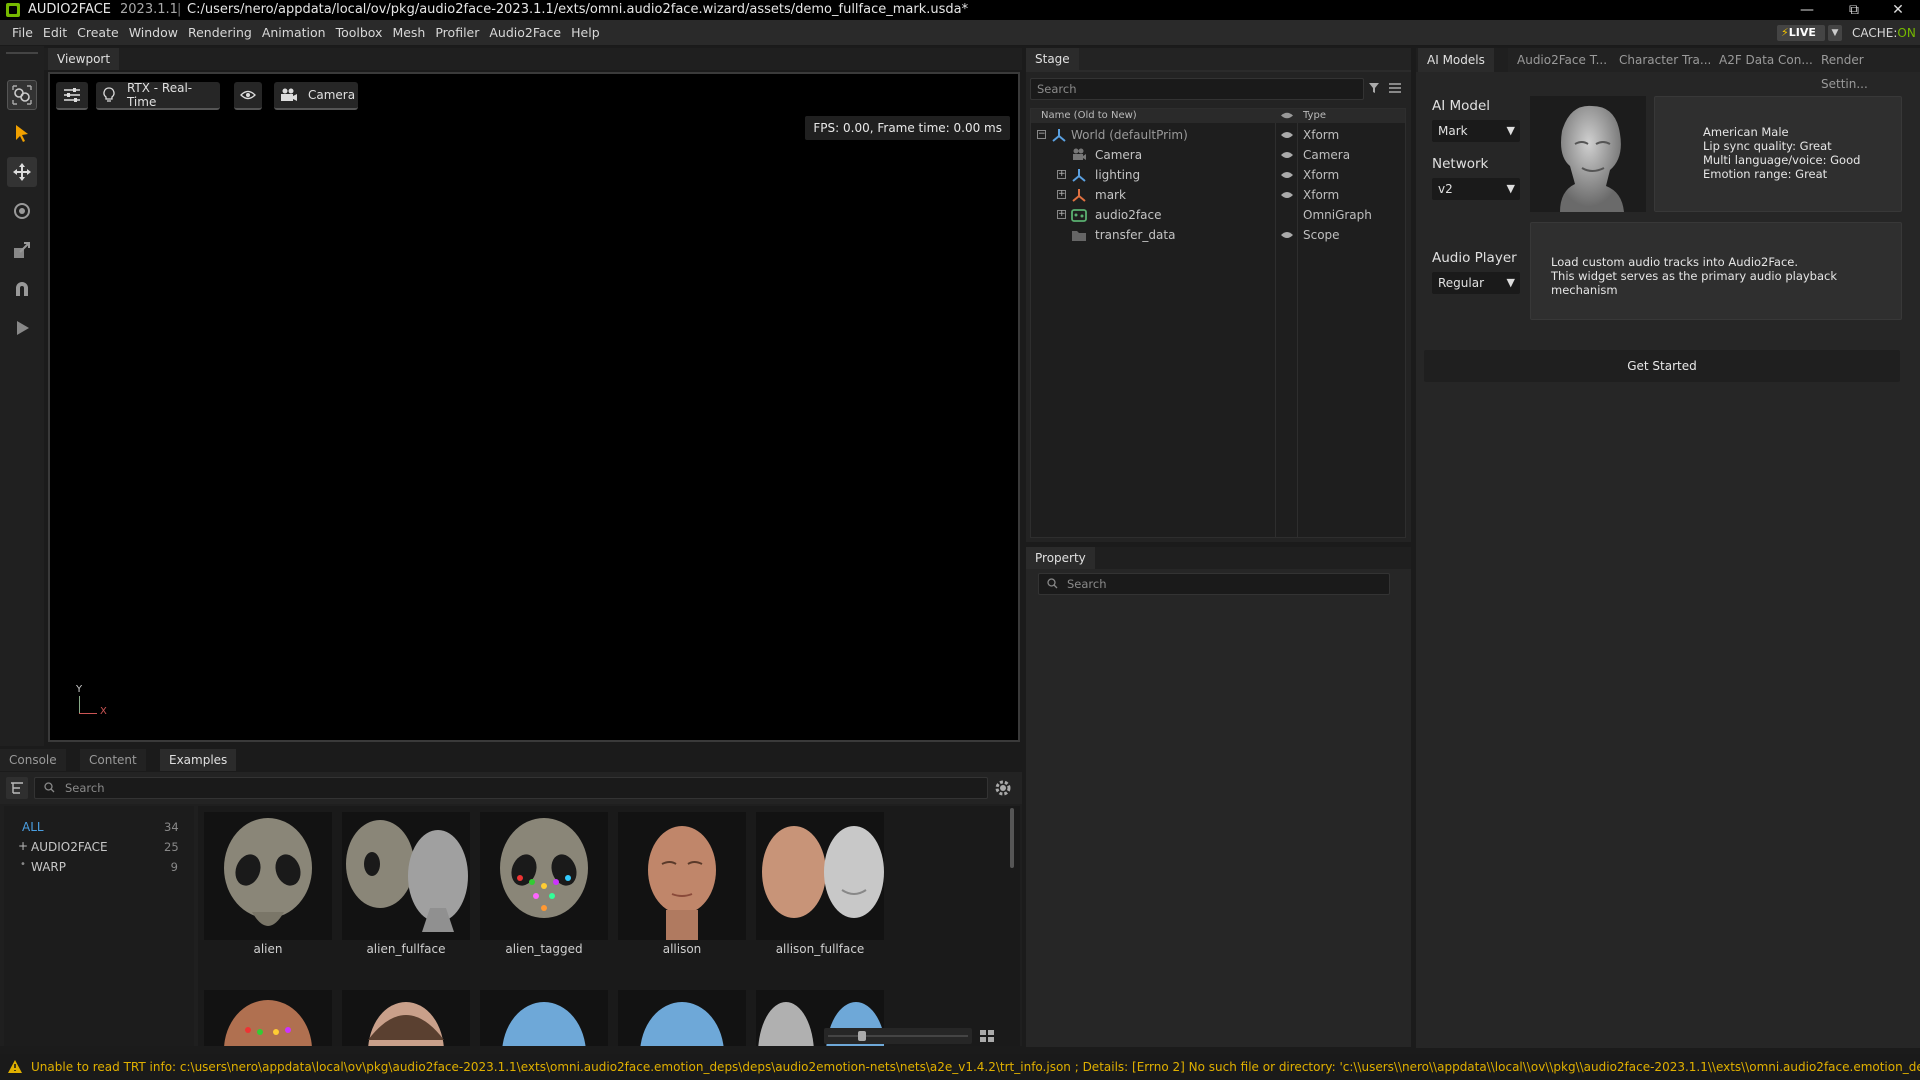 The width and height of the screenshot is (1920, 1080). What do you see at coordinates (1854, 10) in the screenshot?
I see `restore-icon: ⧉` at bounding box center [1854, 10].